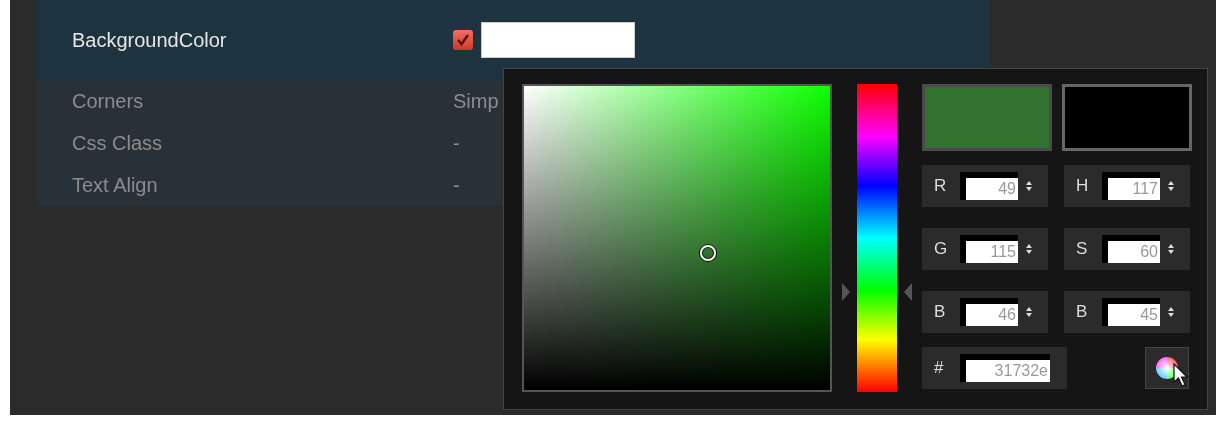  What do you see at coordinates (941, 249) in the screenshot?
I see `channel-label: G` at bounding box center [941, 249].